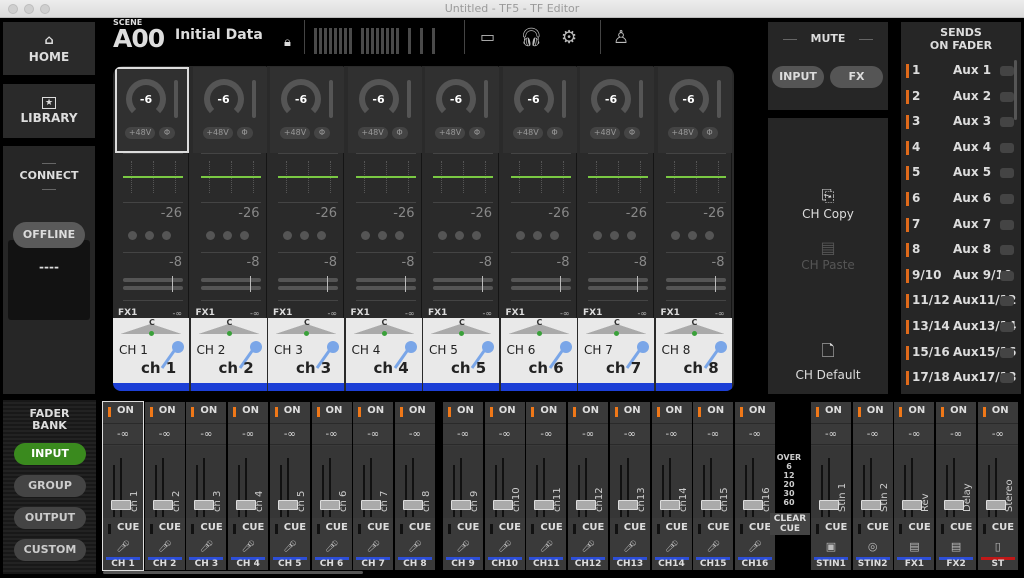 The height and width of the screenshot is (578, 1024). I want to click on fader-channel: ON -∞ ch14 CUE 🎤︎ CH14, so click(671, 486).